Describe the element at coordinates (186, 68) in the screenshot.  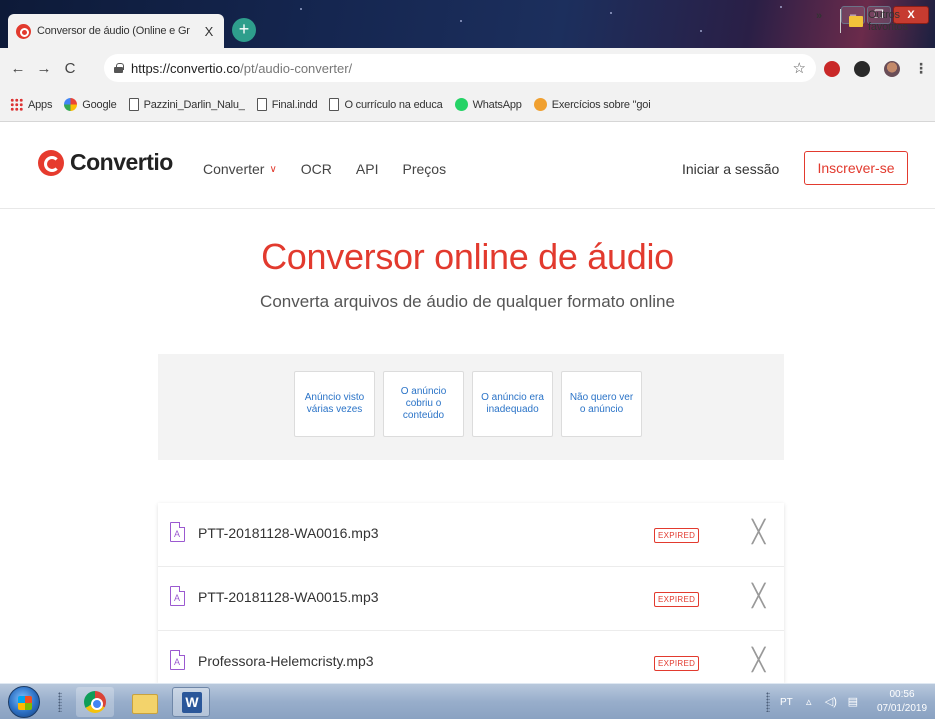
I see `url-host: https://convertio.co` at that location.